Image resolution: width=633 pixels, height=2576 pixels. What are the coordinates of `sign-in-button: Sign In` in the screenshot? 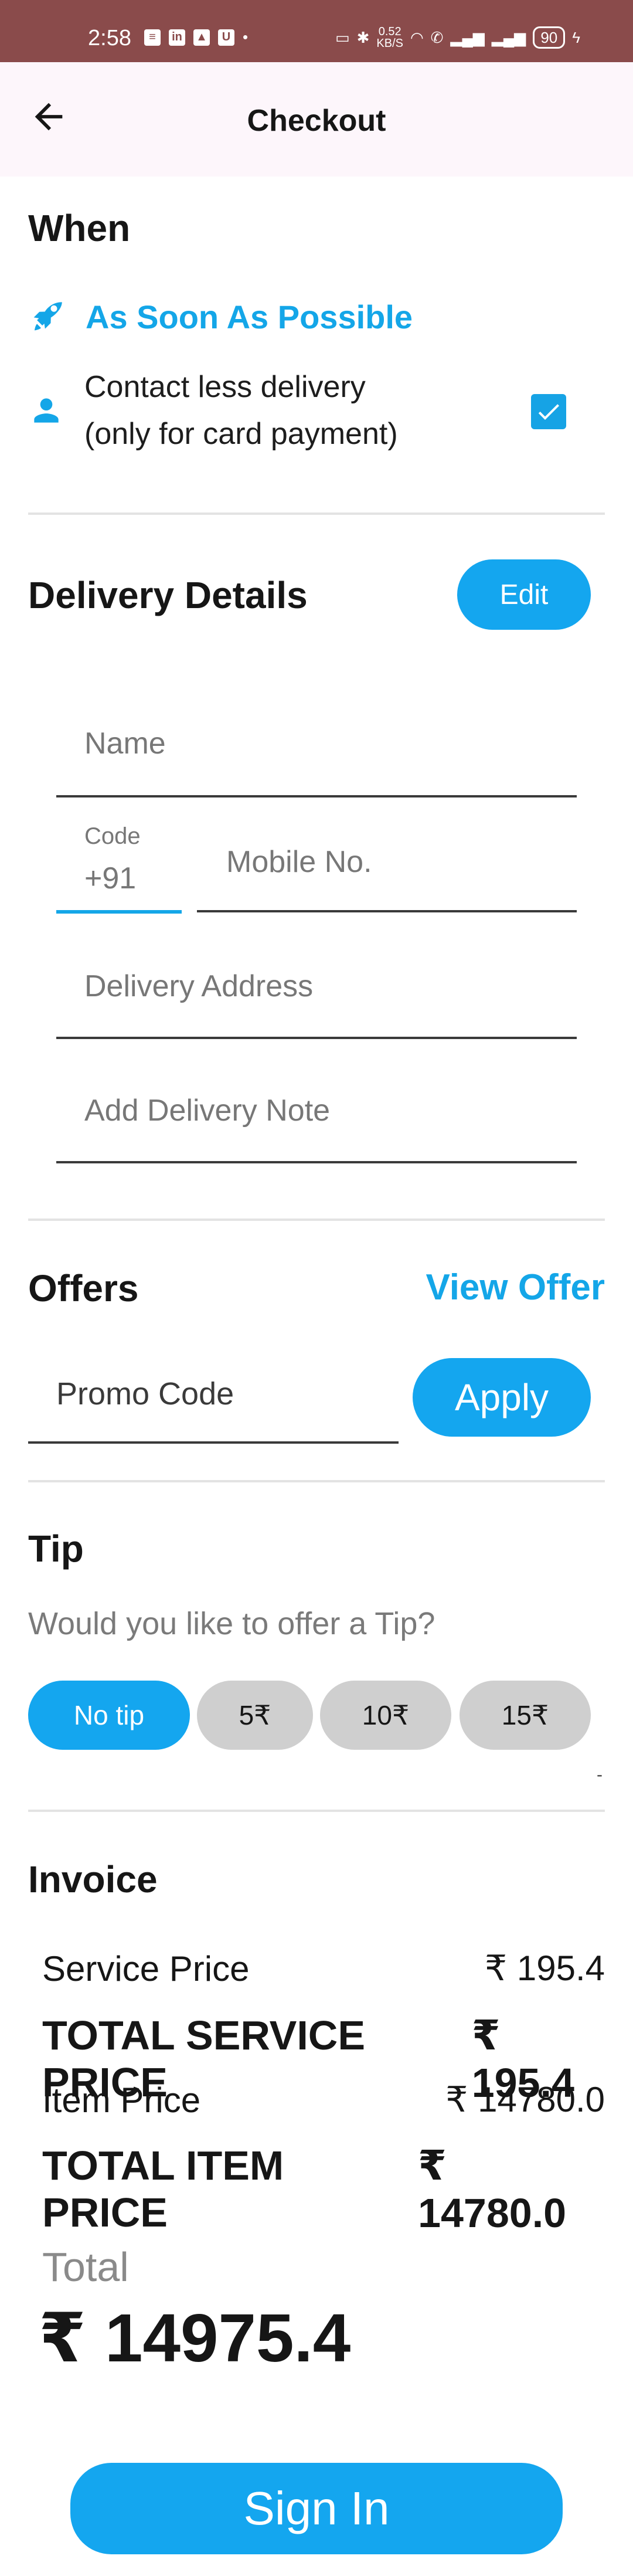 It's located at (316, 2508).